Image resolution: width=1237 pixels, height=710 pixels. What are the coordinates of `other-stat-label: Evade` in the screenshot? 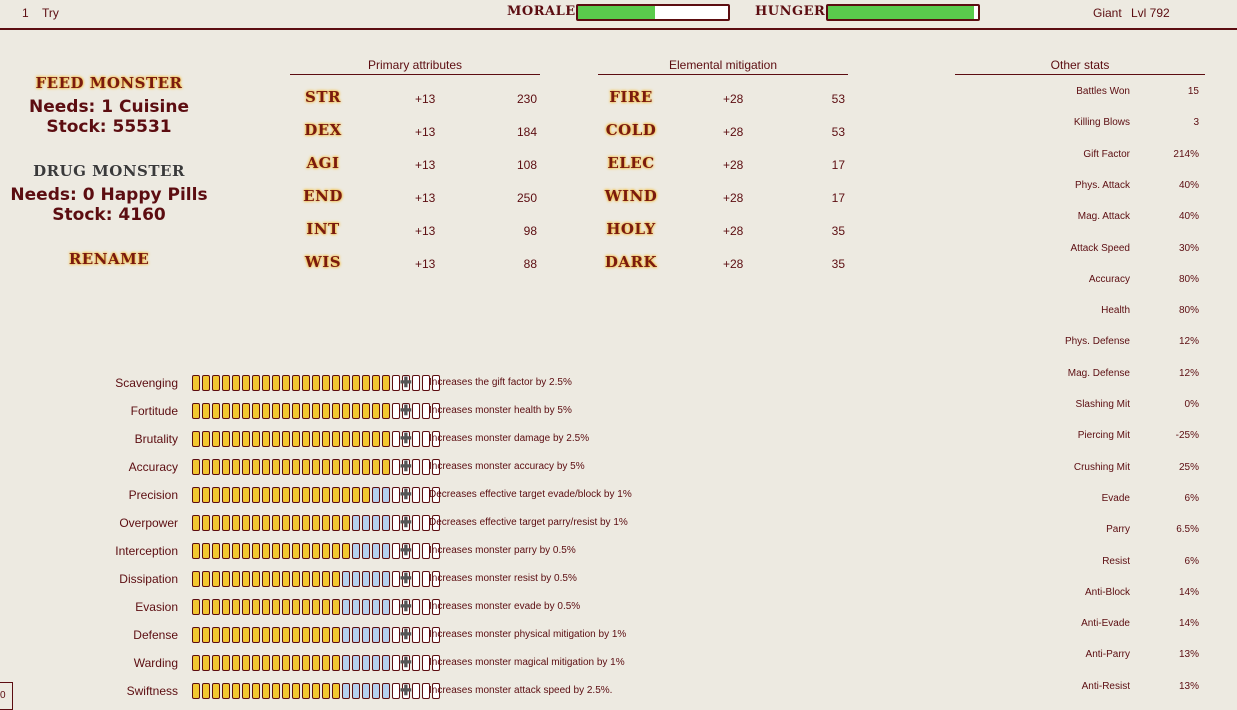 It's located at (1115, 498).